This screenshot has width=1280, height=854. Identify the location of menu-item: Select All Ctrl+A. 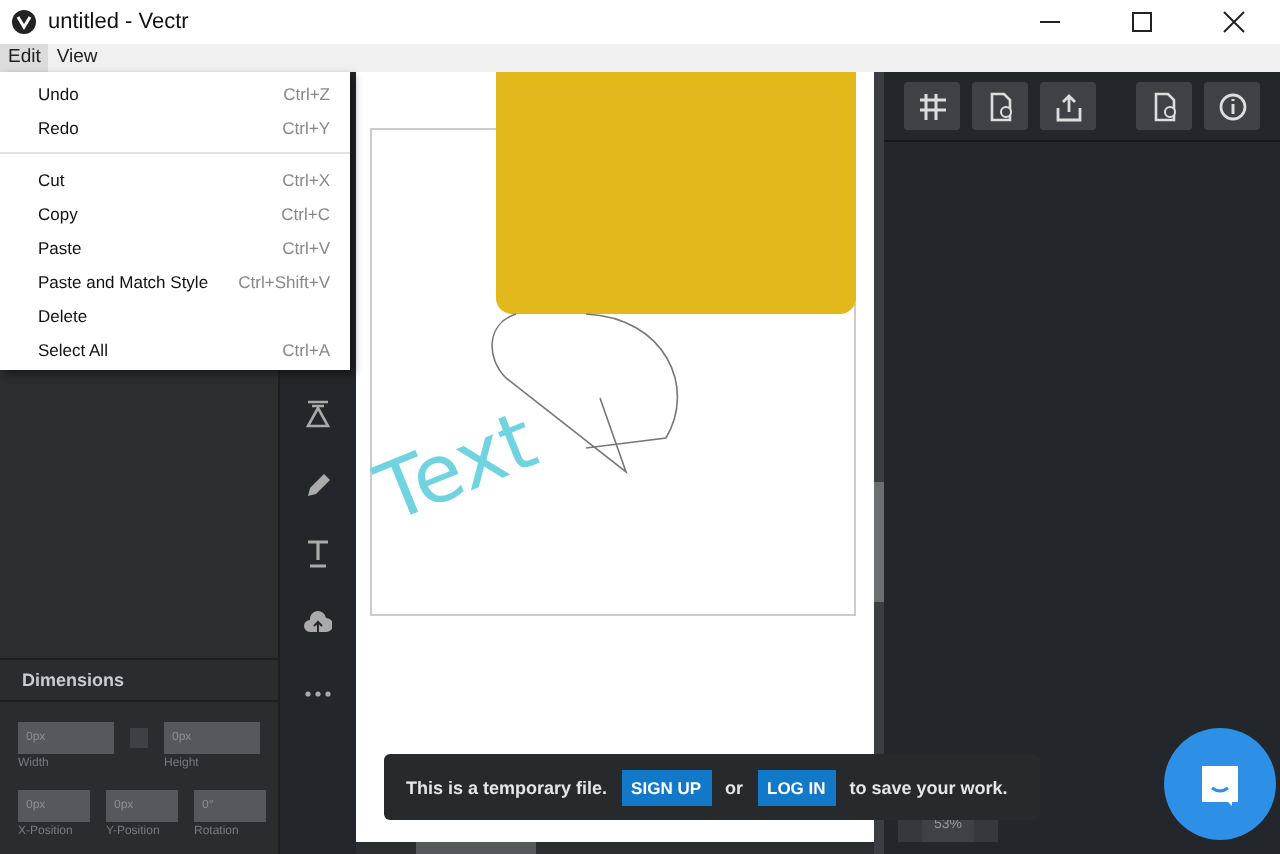
(175, 349).